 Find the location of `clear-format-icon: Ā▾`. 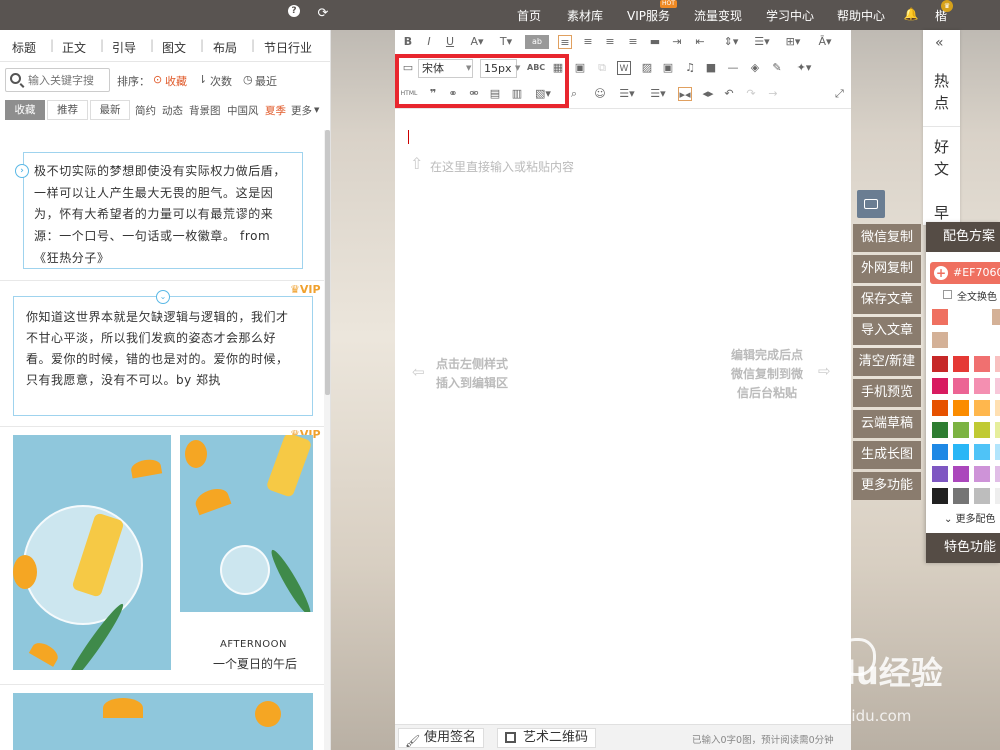

clear-format-icon: Ā▾ is located at coordinates (825, 42).